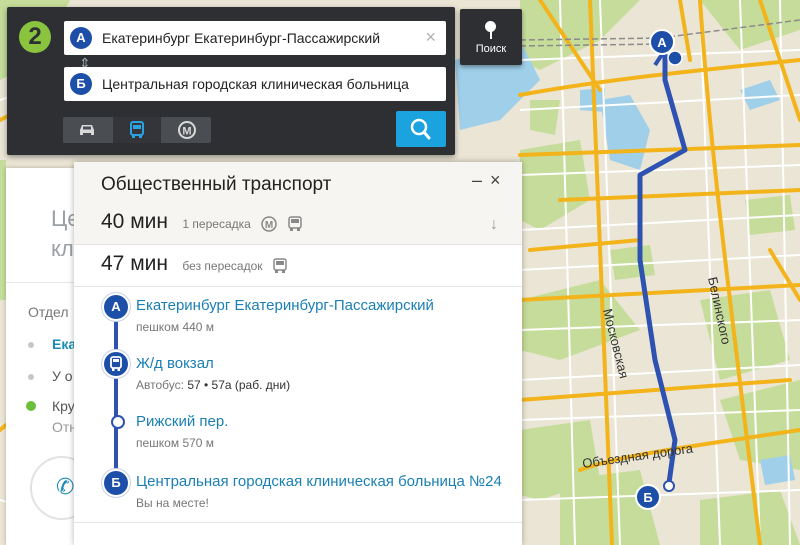 This screenshot has height=545, width=800. Describe the element at coordinates (175, 363) in the screenshot. I see `step-name-stop: Ж/д вокзал` at that location.